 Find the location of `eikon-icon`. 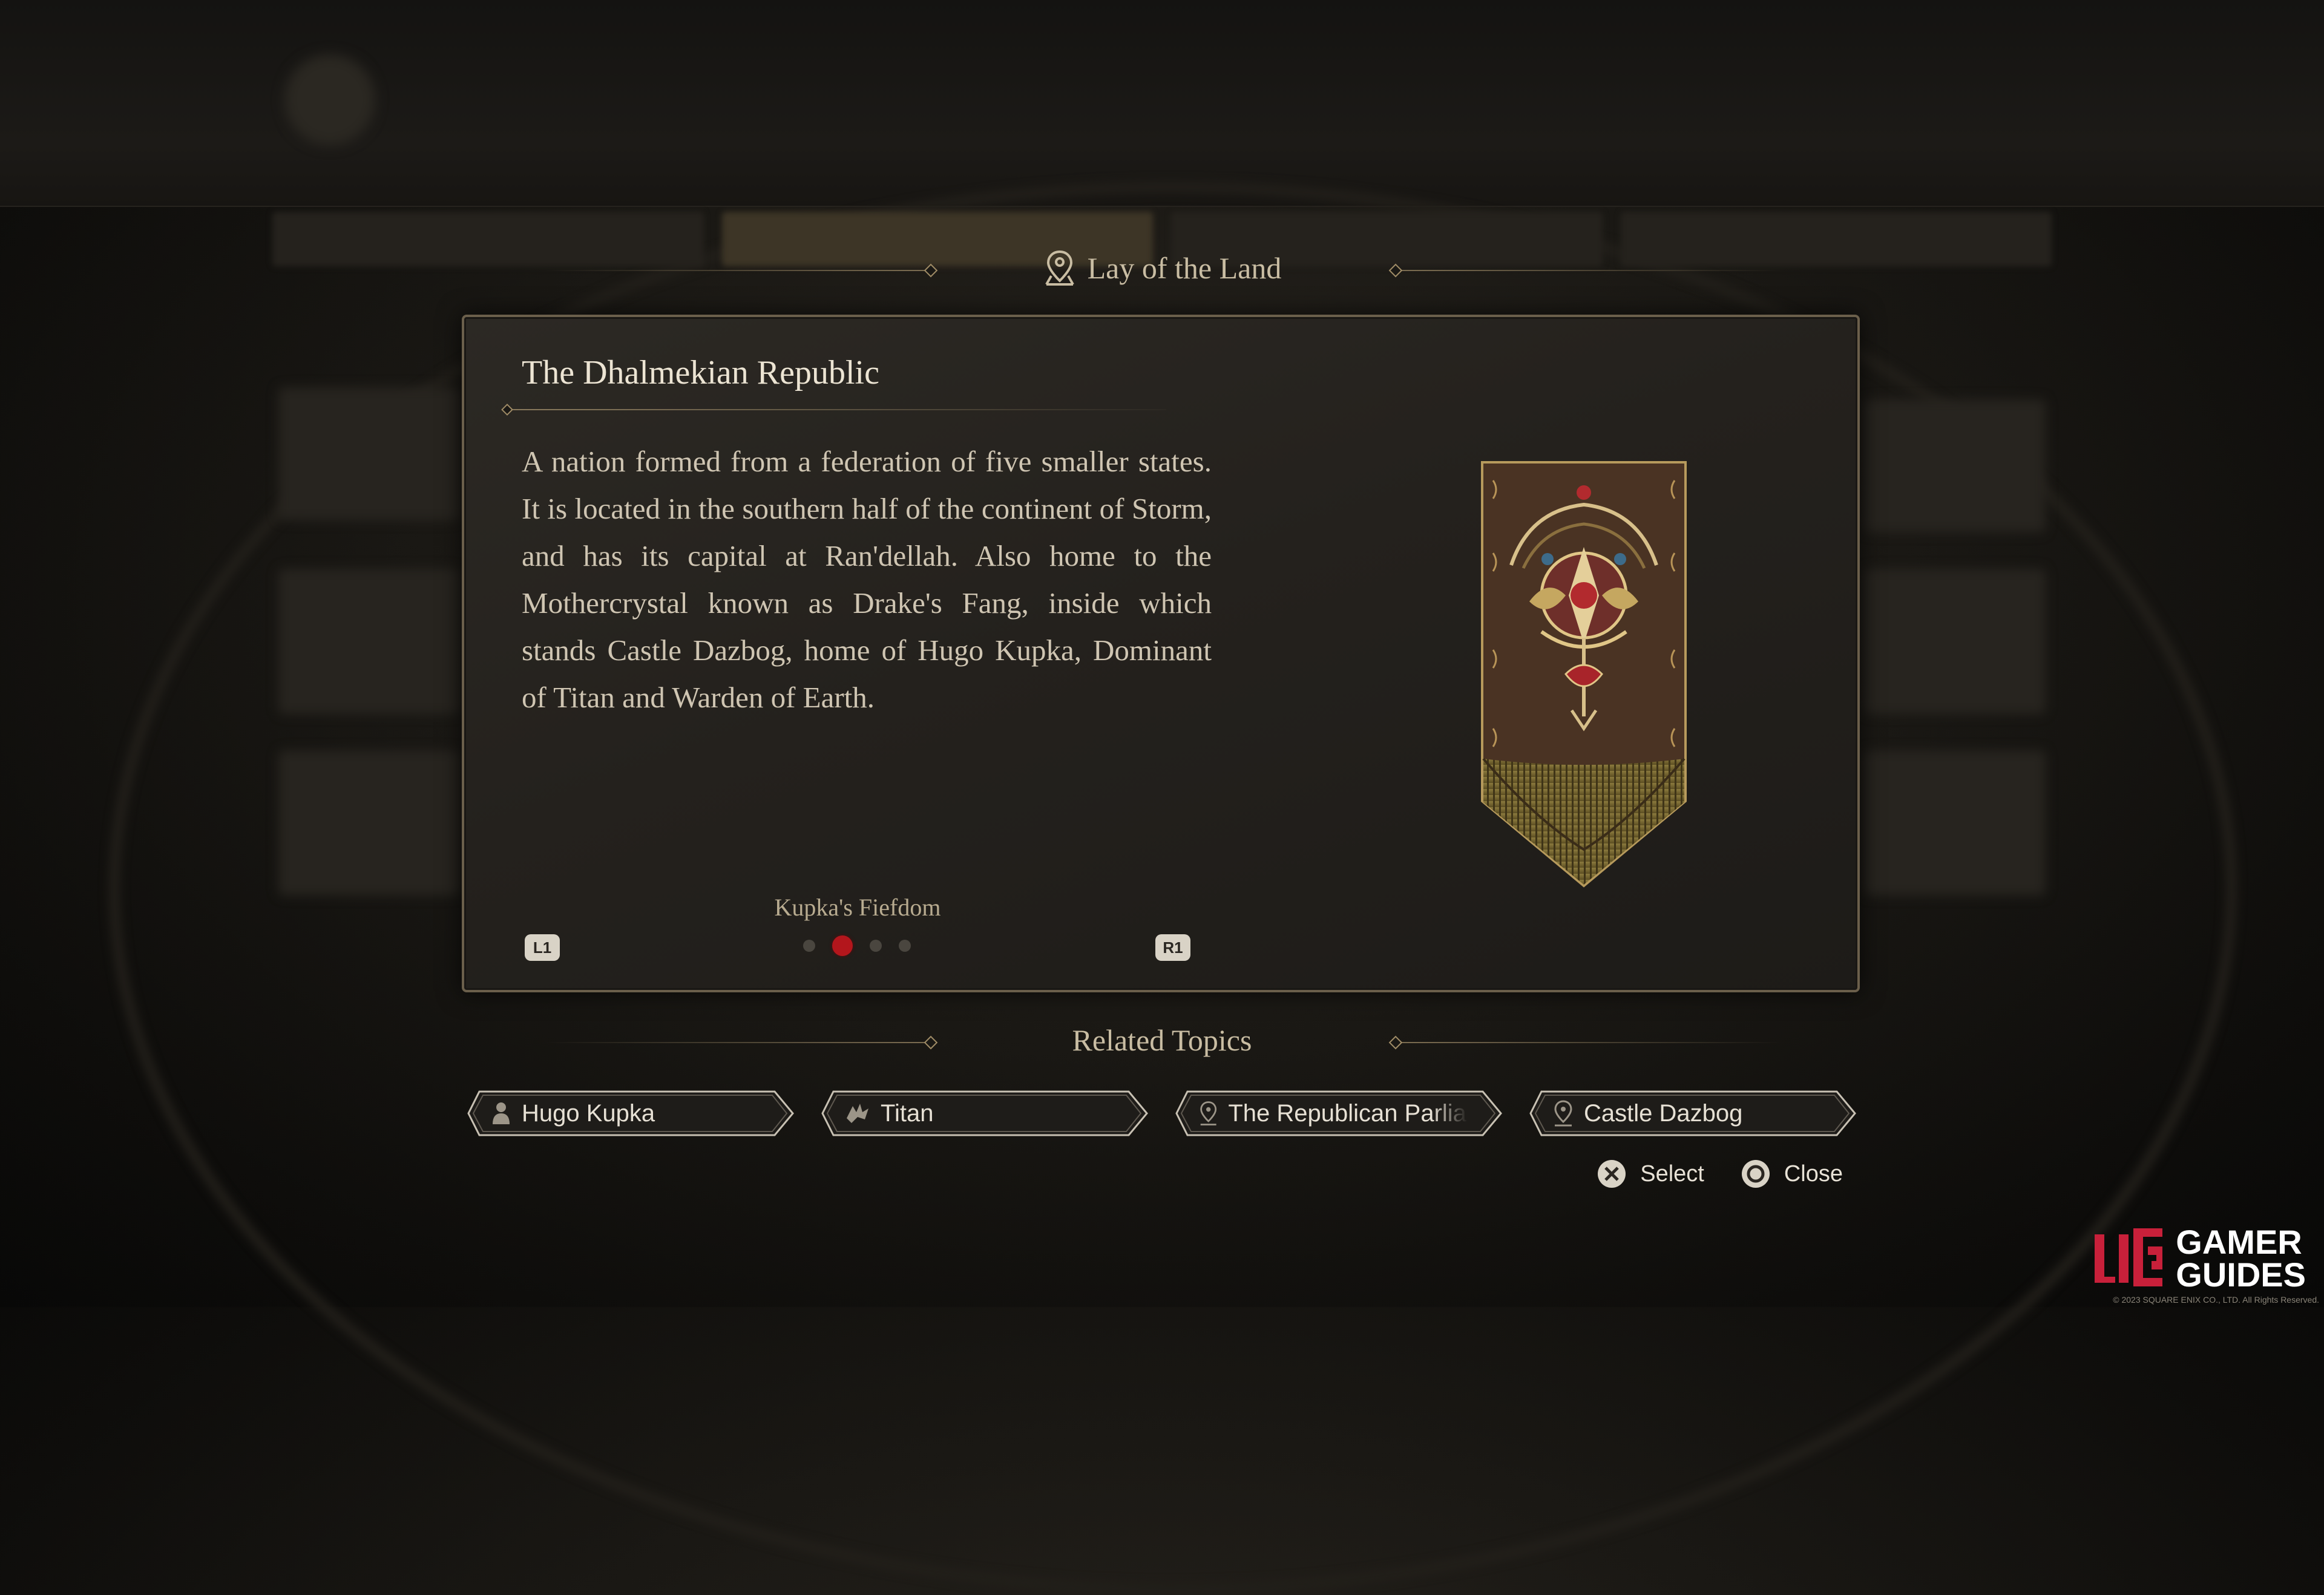

eikon-icon is located at coordinates (857, 1114).